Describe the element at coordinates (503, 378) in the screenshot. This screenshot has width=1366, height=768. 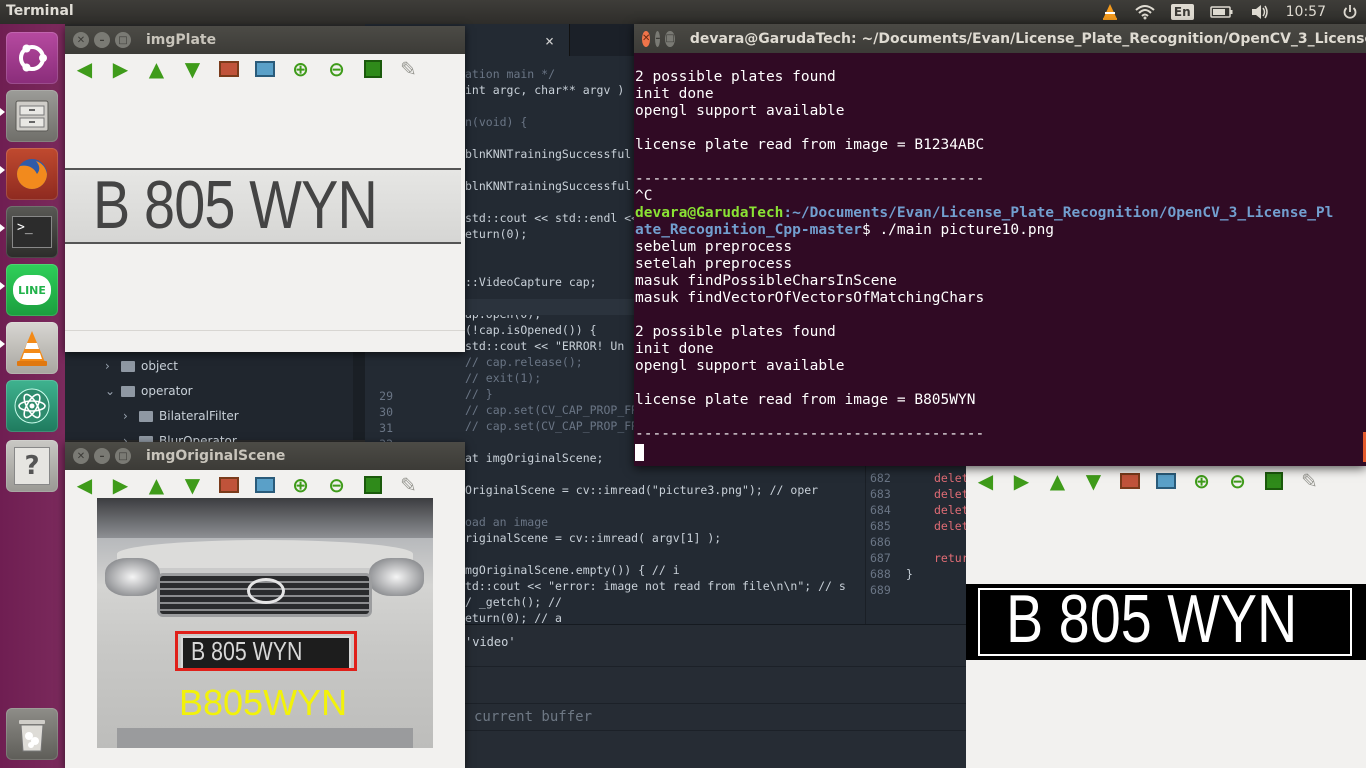
I see `code-line: // exit(1);` at that location.